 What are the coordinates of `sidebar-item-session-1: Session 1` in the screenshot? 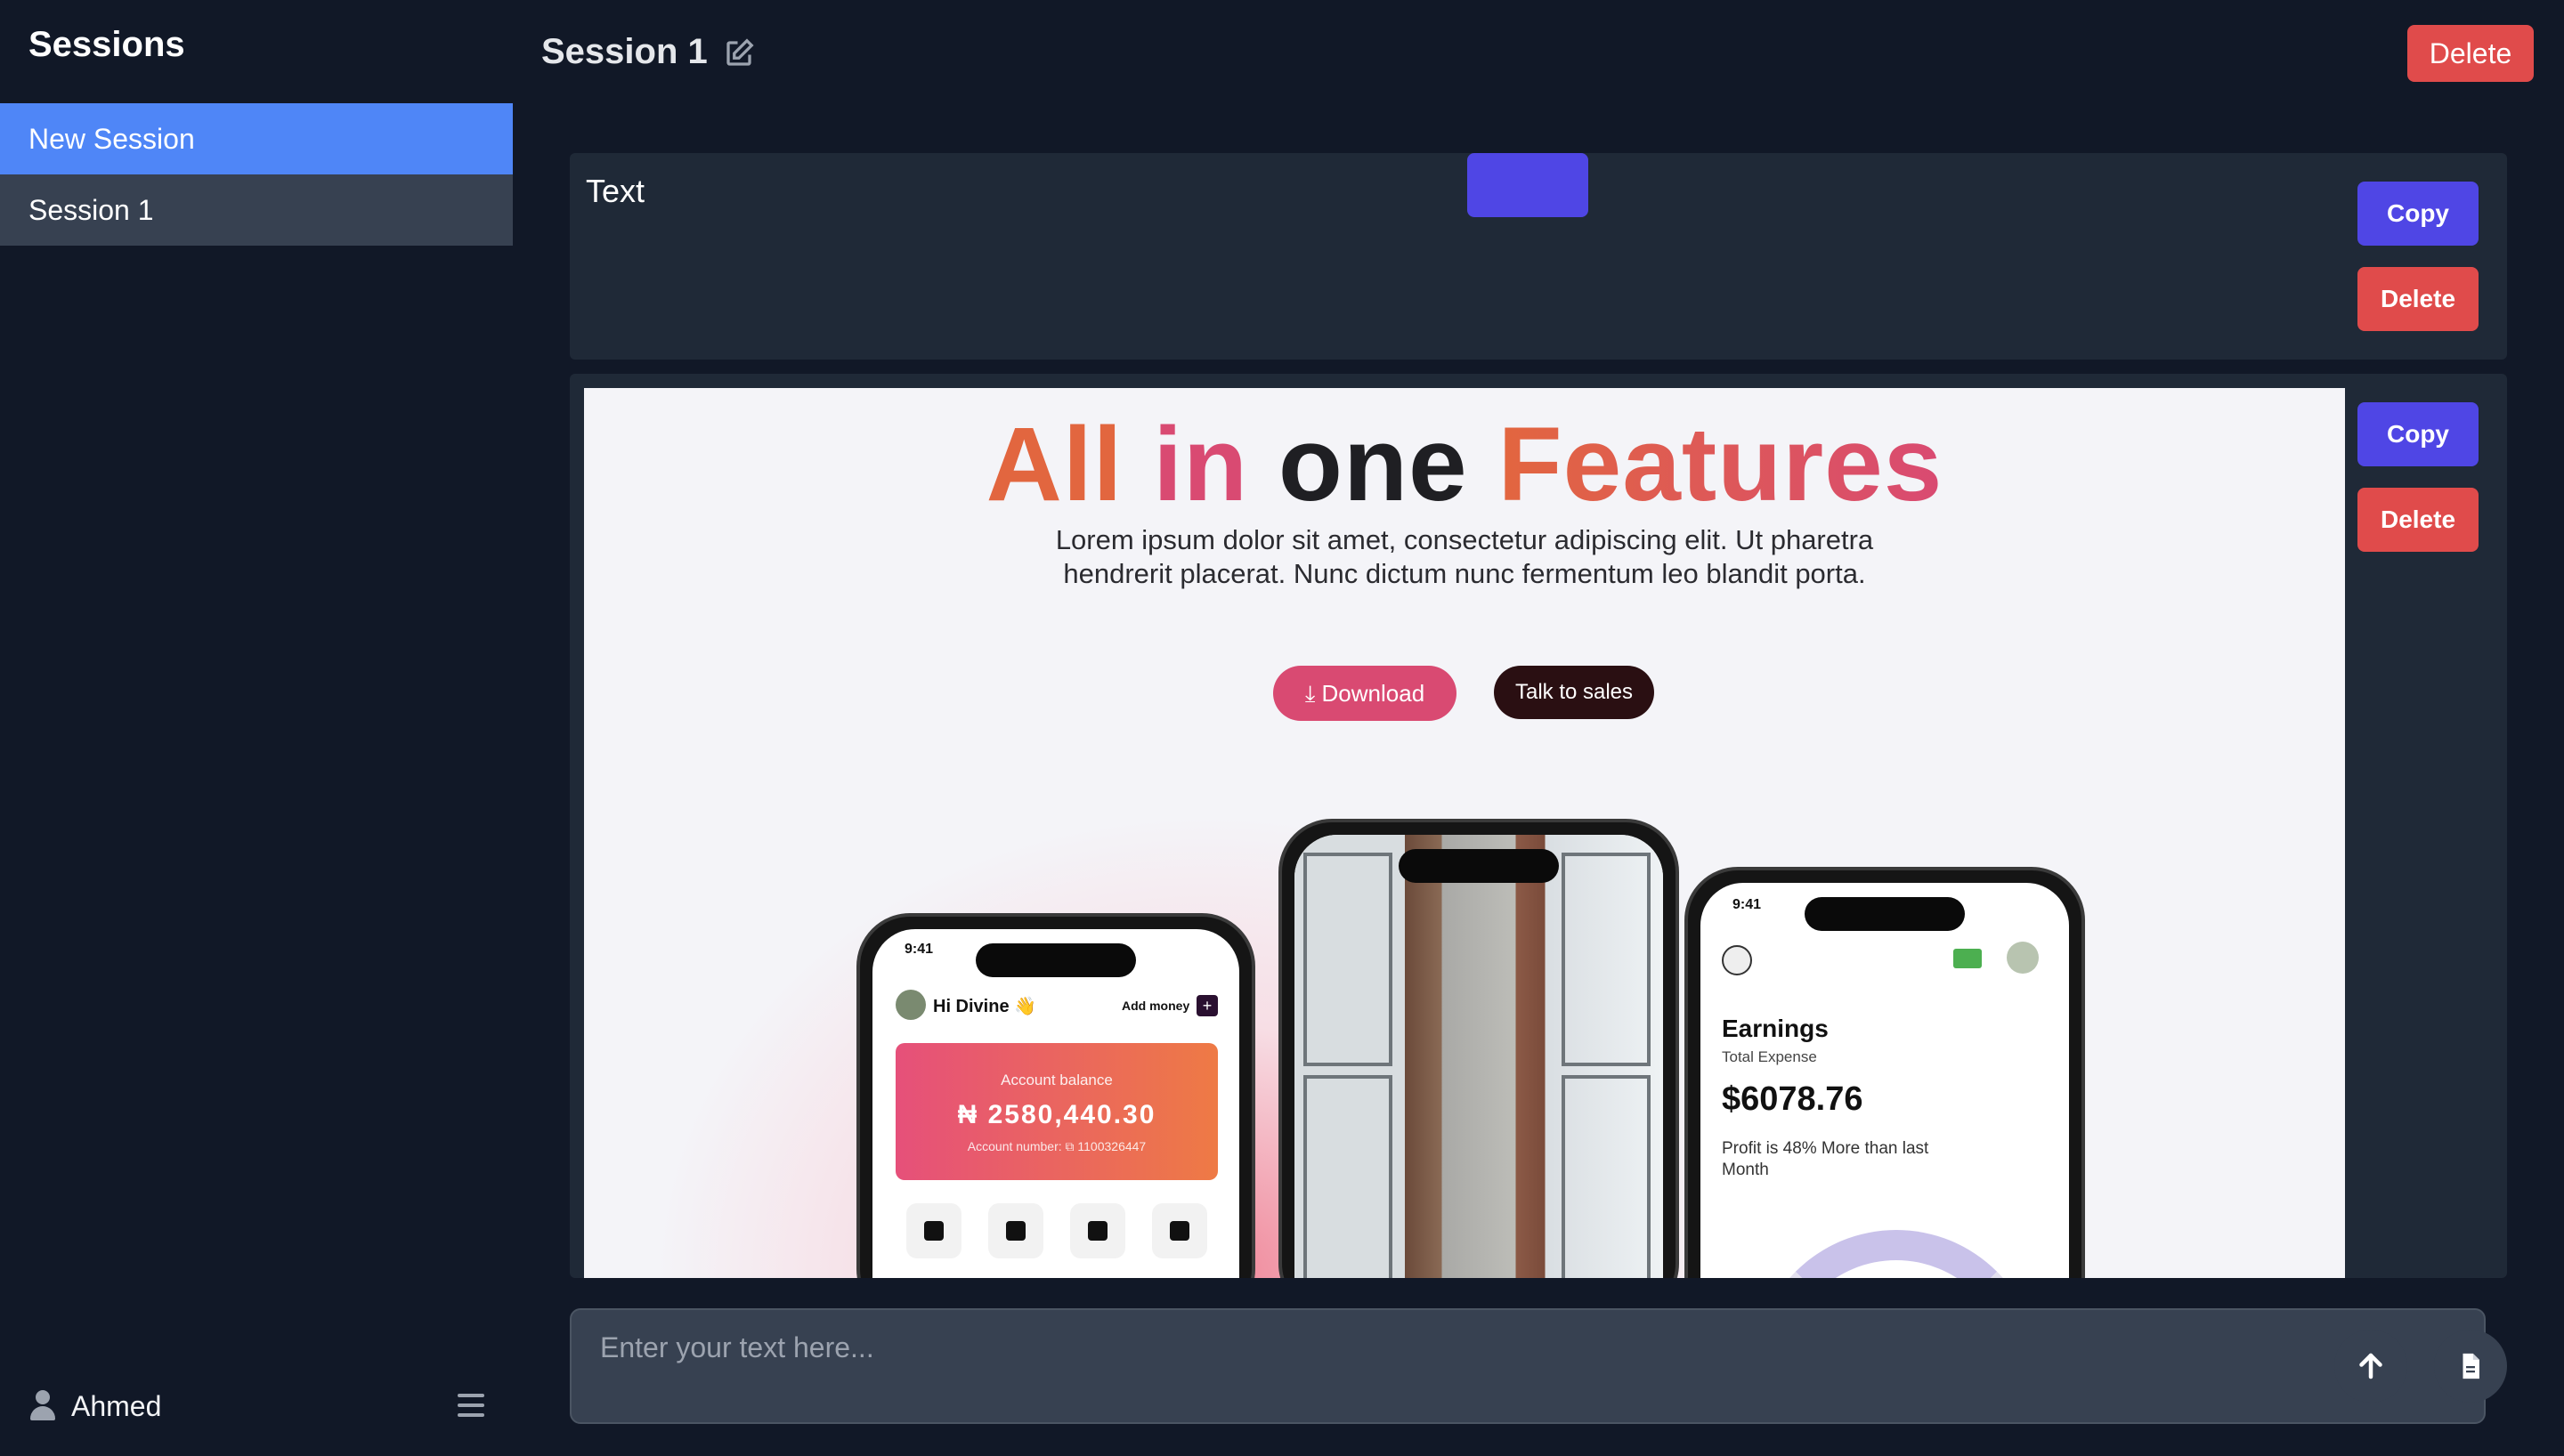 It's located at (256, 210).